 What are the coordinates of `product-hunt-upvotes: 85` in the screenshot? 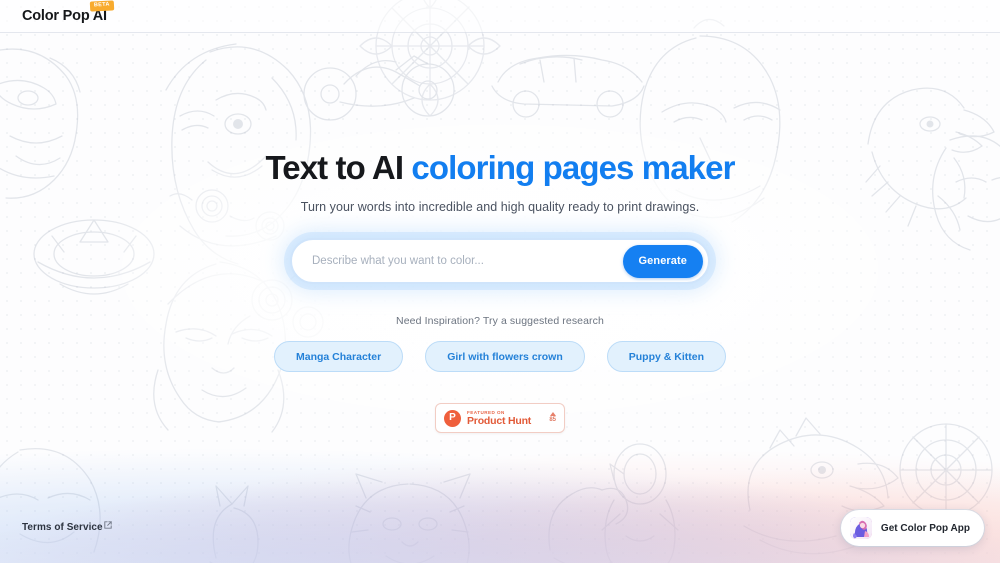 It's located at (552, 418).